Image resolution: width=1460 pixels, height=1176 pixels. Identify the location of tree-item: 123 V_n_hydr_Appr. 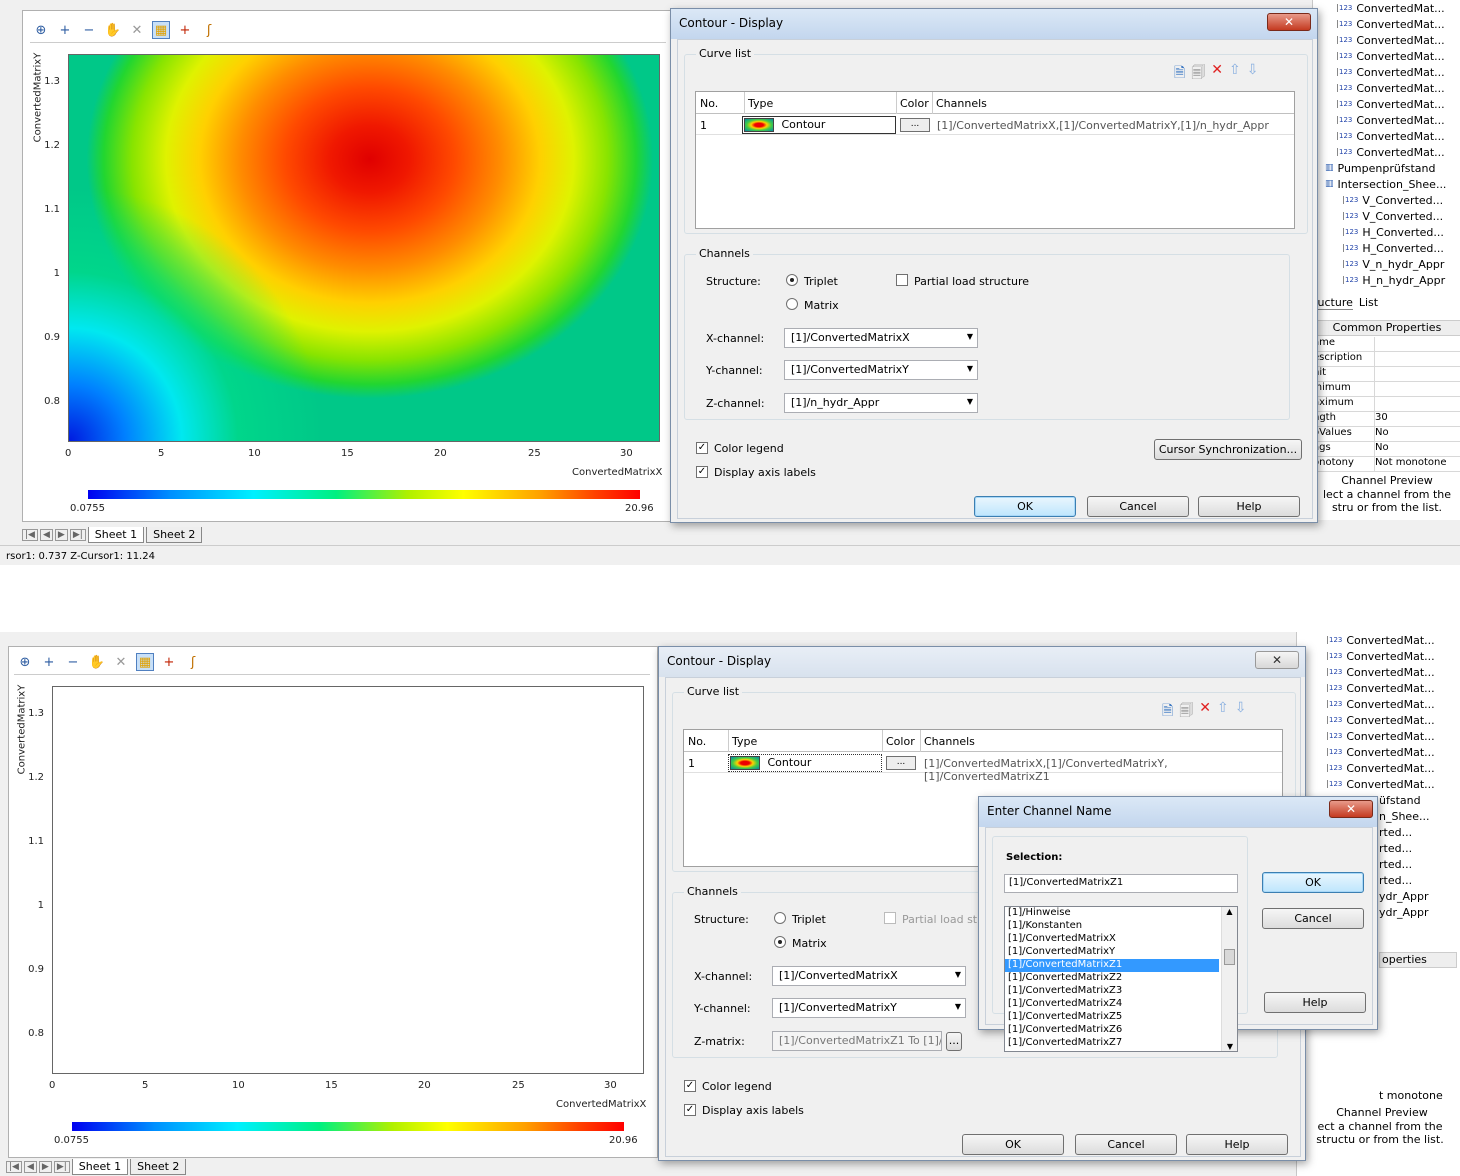
(1401, 264).